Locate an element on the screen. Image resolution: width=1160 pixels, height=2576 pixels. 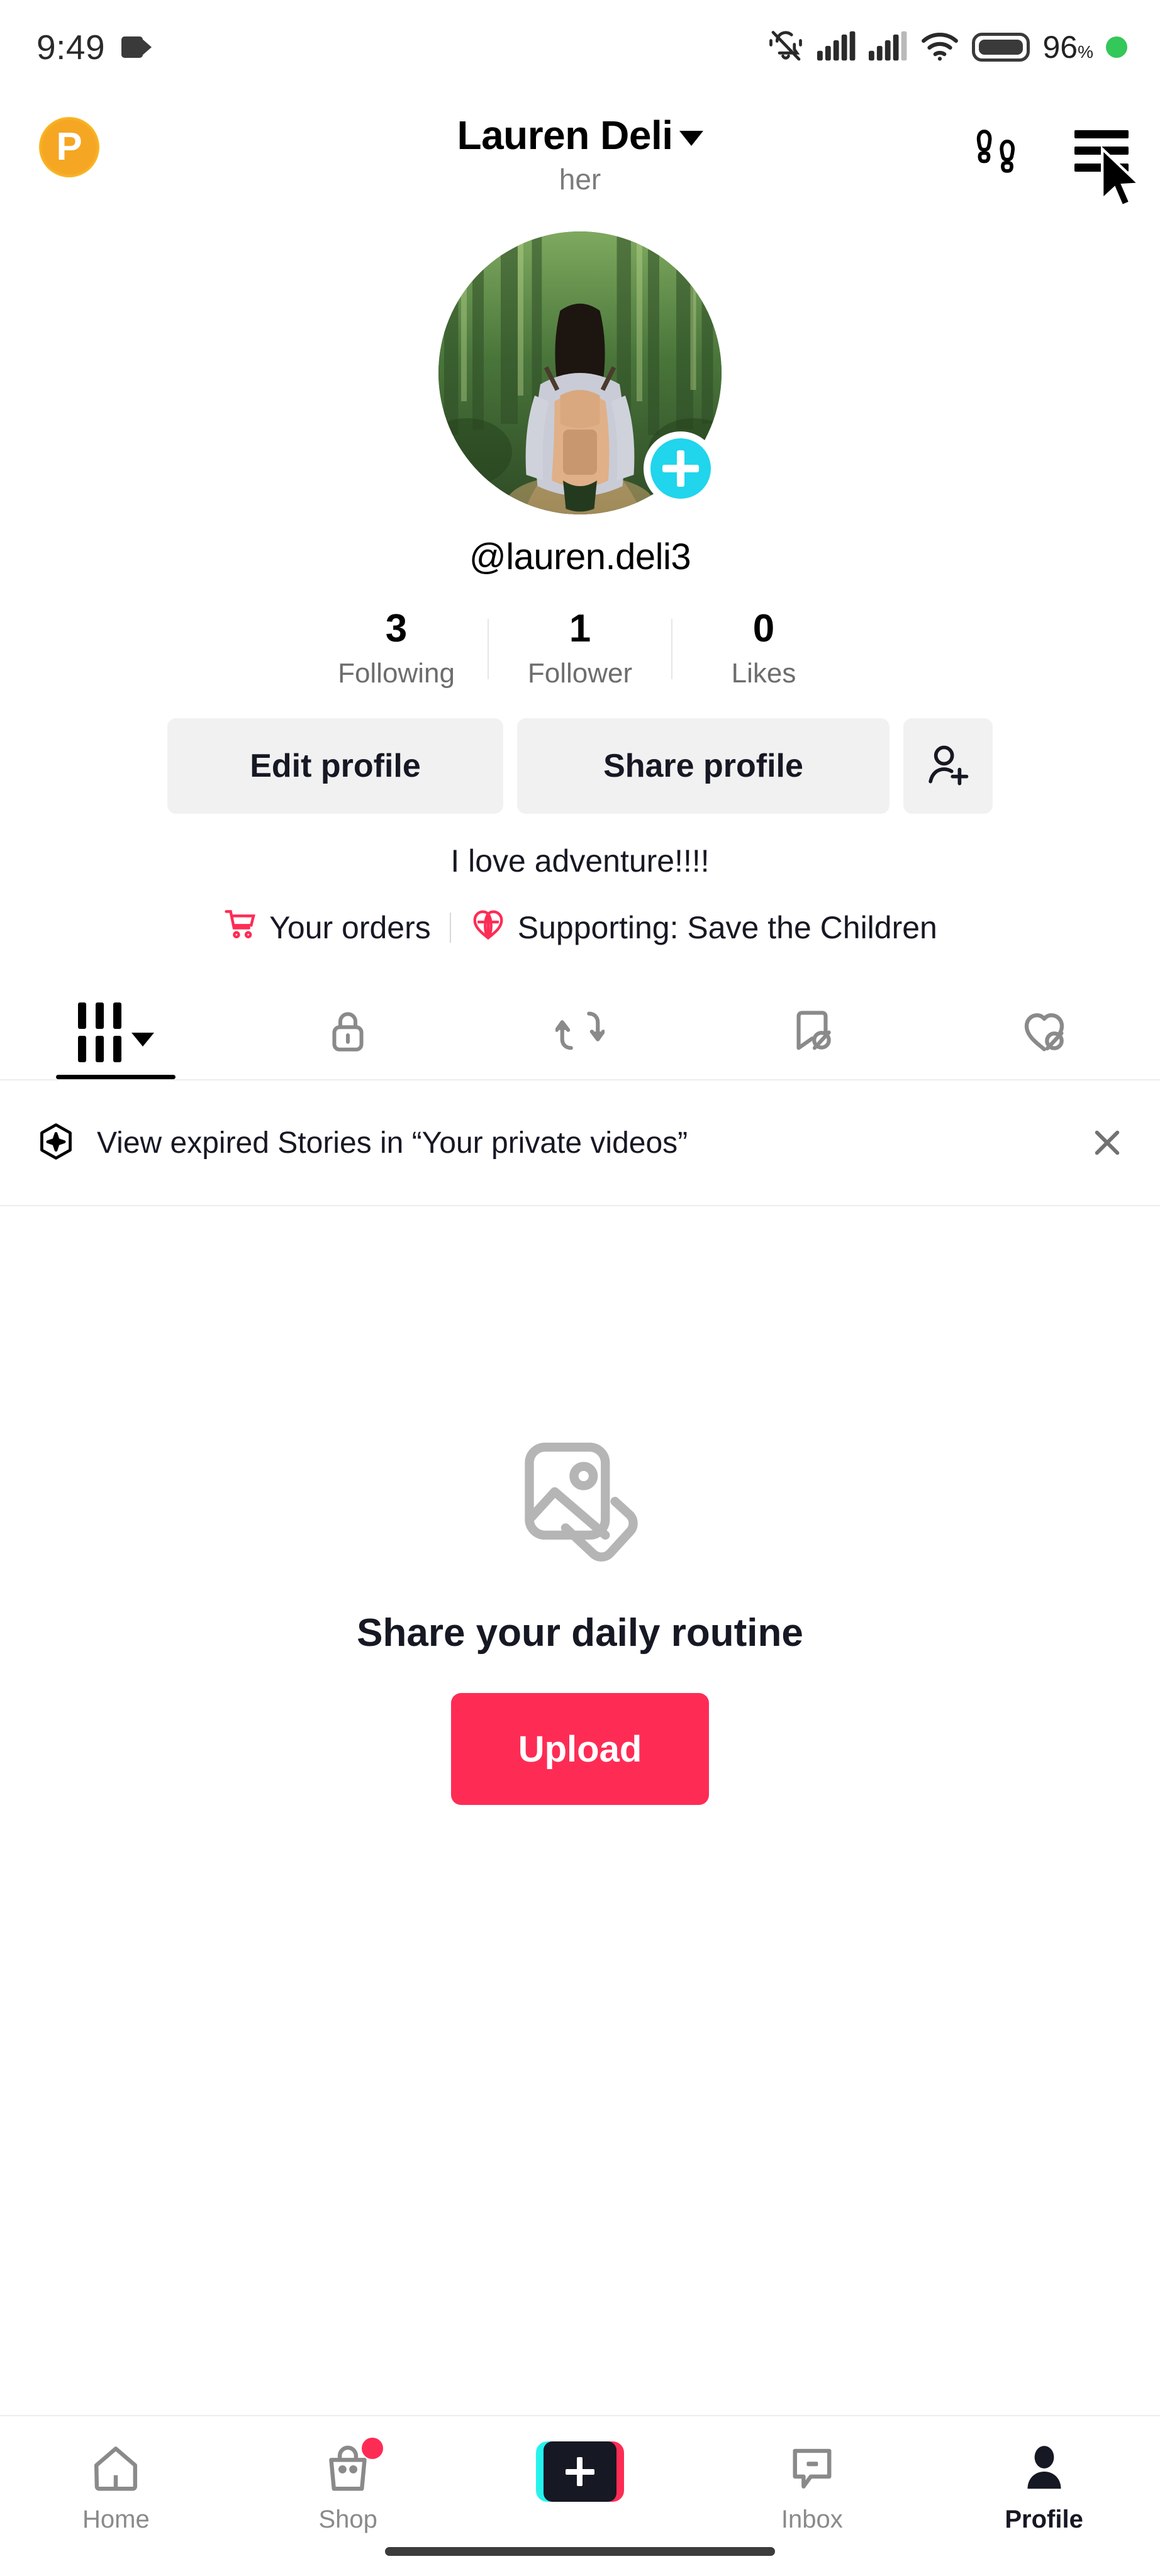
tab-saved is located at coordinates (812, 1032).